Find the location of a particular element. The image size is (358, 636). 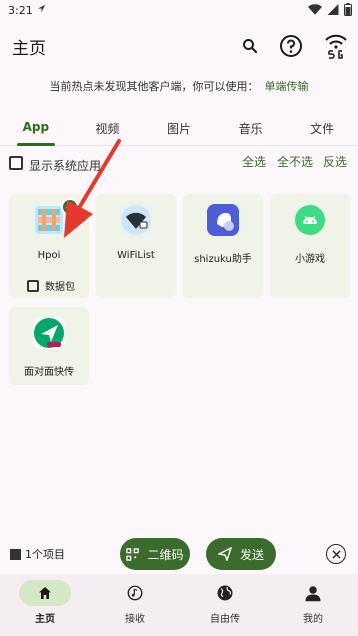

bottom-navigation: 主页 接收 自由传 我的 is located at coordinates (179, 605).